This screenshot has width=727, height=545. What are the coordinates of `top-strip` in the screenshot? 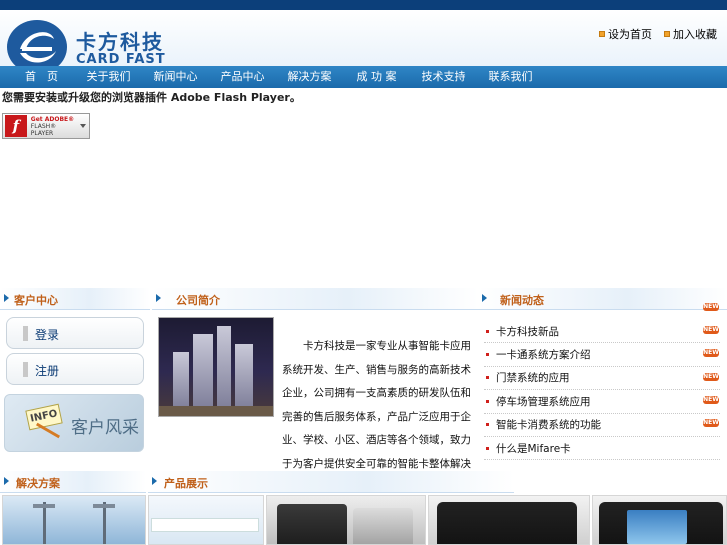 It's located at (363, 5).